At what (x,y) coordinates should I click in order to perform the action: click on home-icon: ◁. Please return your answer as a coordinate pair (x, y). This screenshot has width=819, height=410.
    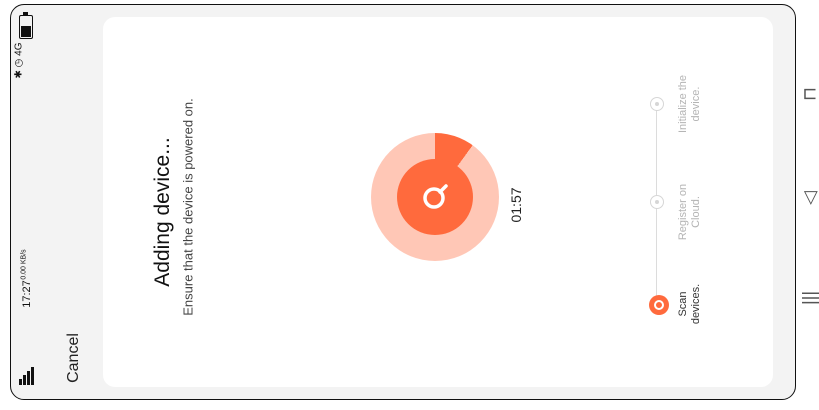
    Looking at the image, I should click on (809, 198).